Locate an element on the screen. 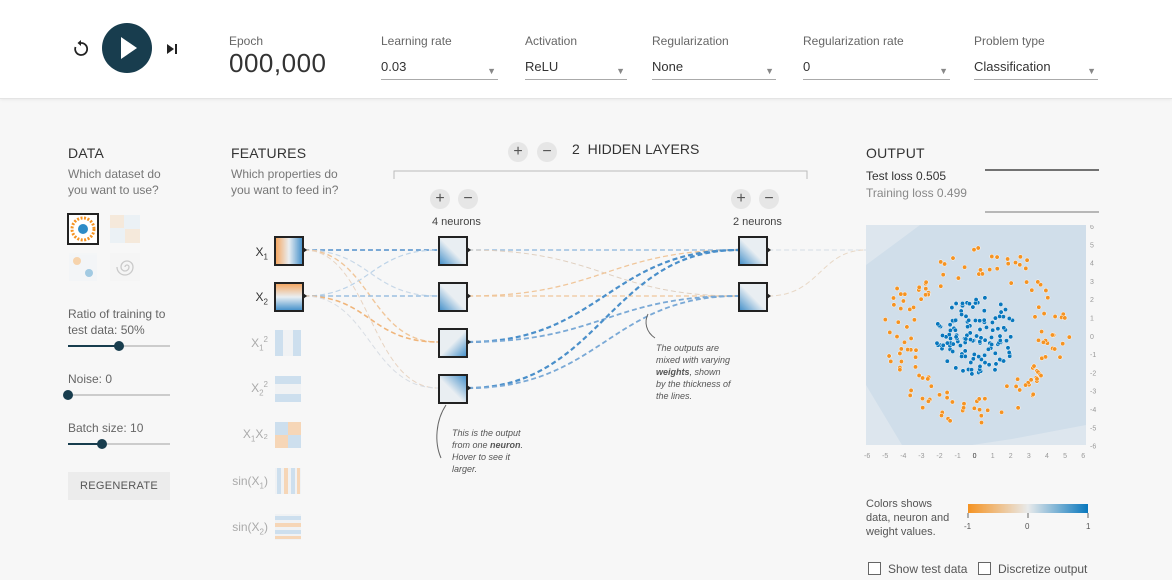  y-tick-label: -1 is located at coordinates (1093, 355).